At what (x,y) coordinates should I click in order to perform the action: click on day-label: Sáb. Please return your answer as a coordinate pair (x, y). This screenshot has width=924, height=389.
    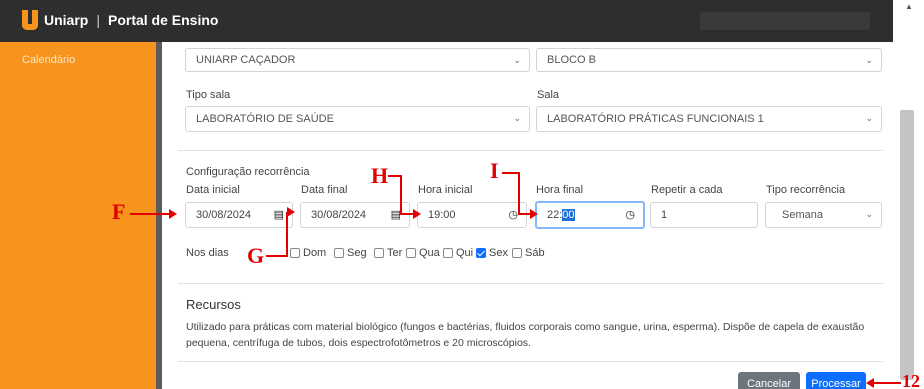
    Looking at the image, I should click on (535, 253).